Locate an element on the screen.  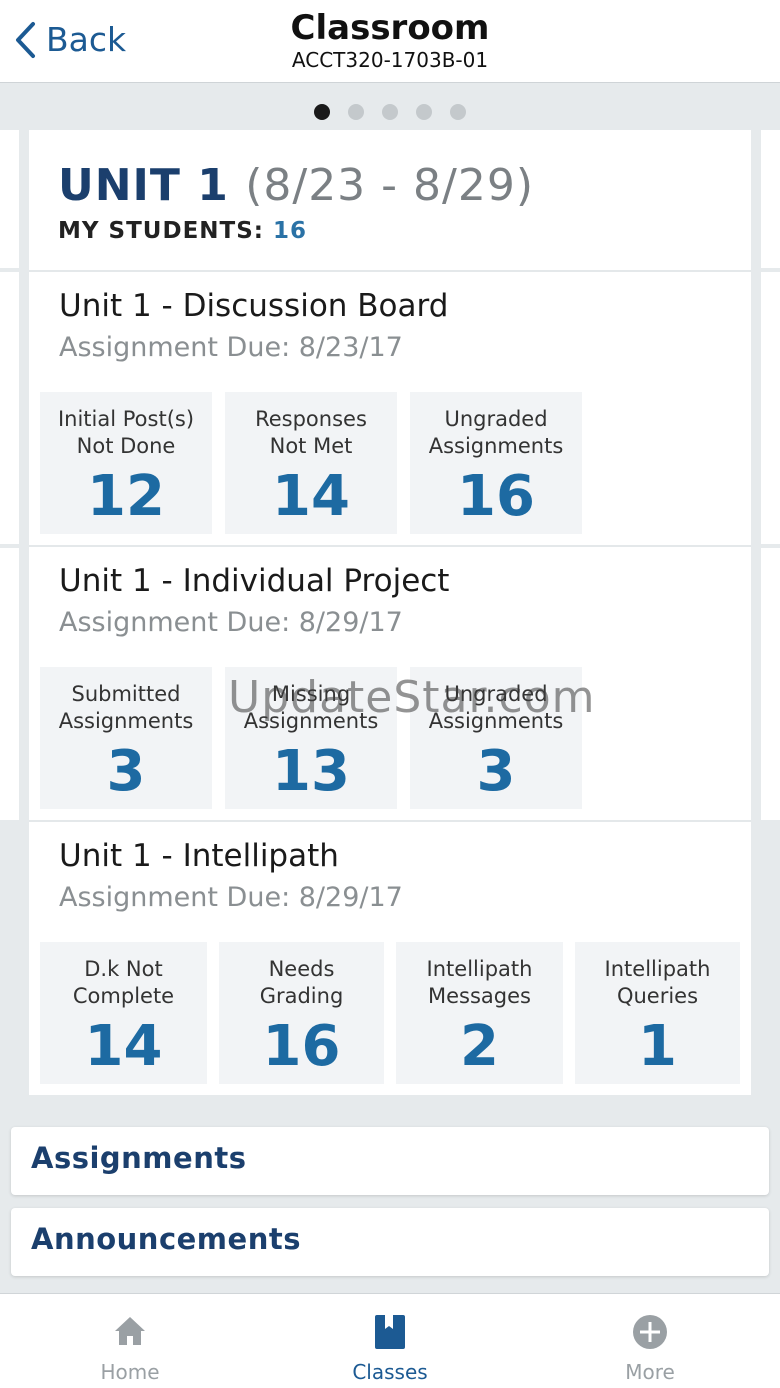
tile-label: Needs Grading is located at coordinates (301, 982).